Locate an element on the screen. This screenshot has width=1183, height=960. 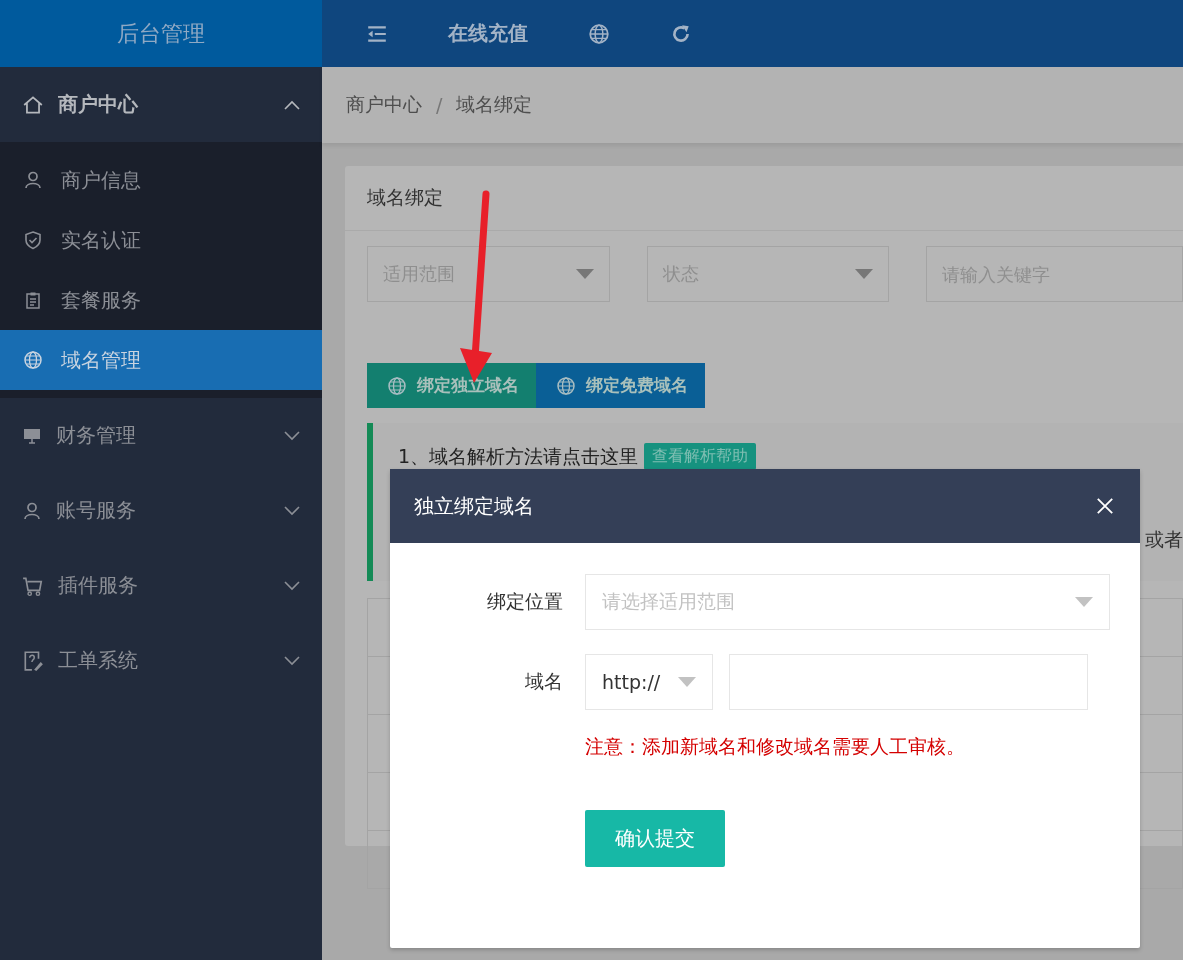
sidebar-menu-item: 财务管理 is located at coordinates (161, 435).